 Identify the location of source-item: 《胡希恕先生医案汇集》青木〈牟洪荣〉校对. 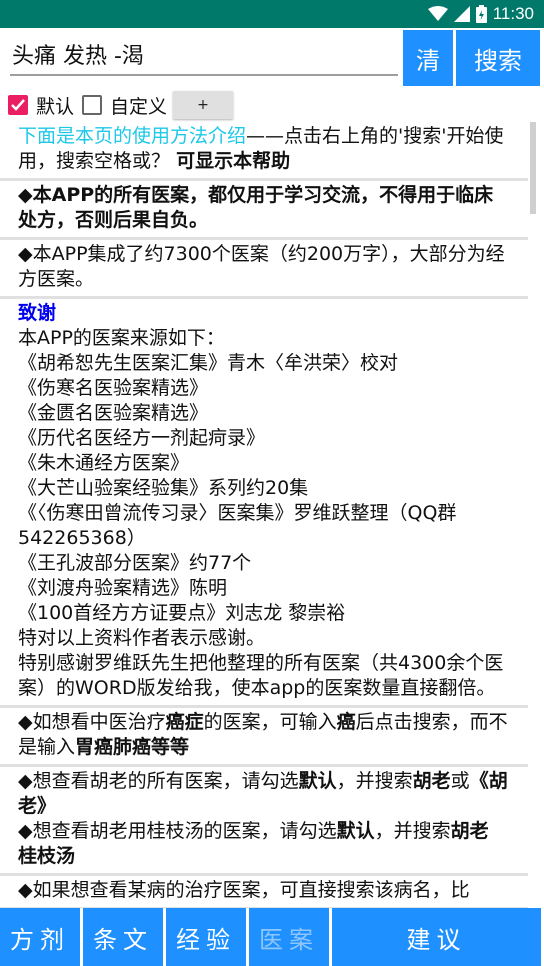
(208, 363).